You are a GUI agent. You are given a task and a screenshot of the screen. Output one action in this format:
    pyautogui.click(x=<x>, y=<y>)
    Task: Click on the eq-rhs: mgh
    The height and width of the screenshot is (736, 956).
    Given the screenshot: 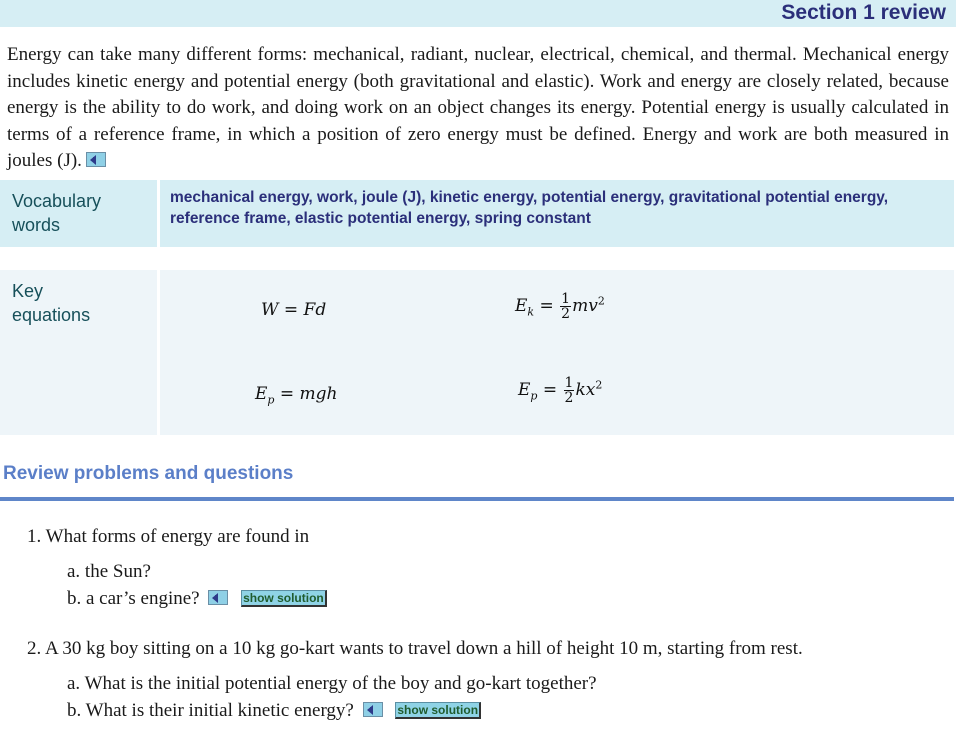 What is the action you would take?
    pyautogui.click(x=318, y=394)
    